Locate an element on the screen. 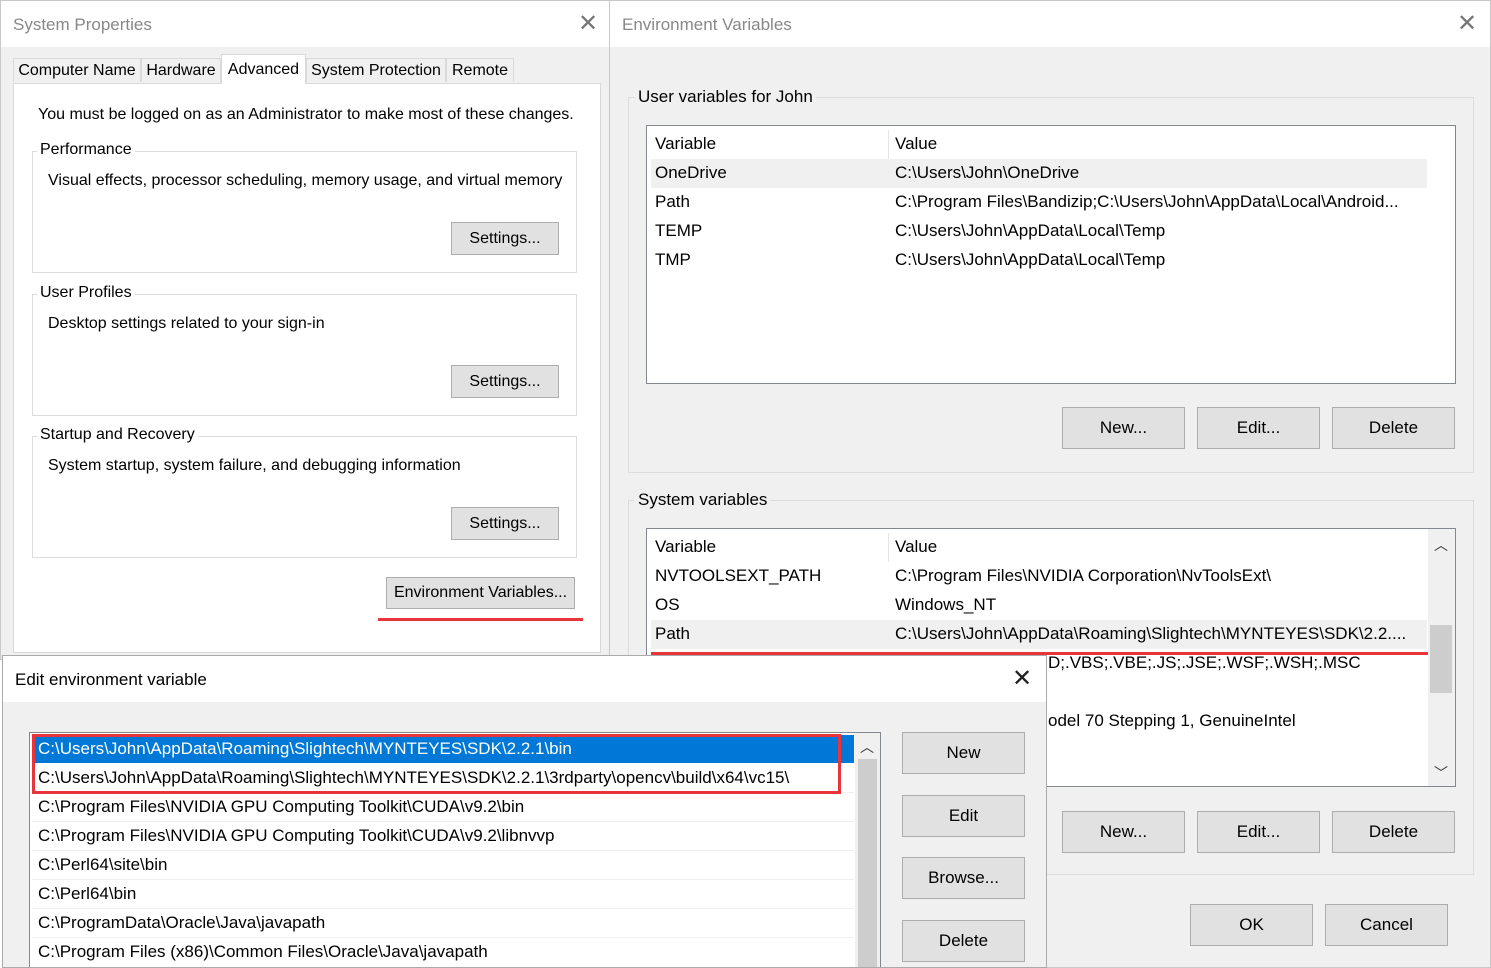  annotation-box is located at coordinates (436, 764).